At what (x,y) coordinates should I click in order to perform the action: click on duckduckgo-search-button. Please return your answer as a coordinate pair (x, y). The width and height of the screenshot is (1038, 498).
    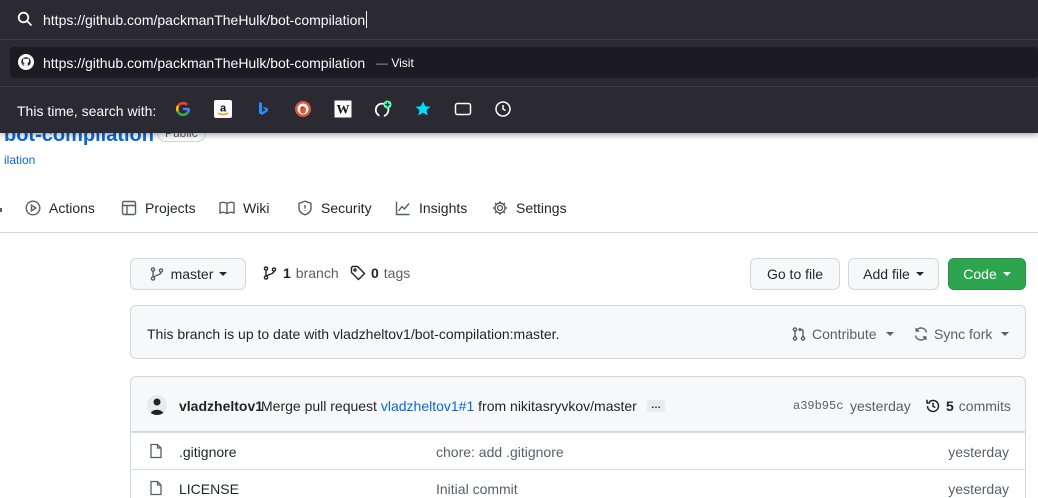
    Looking at the image, I should click on (303, 109).